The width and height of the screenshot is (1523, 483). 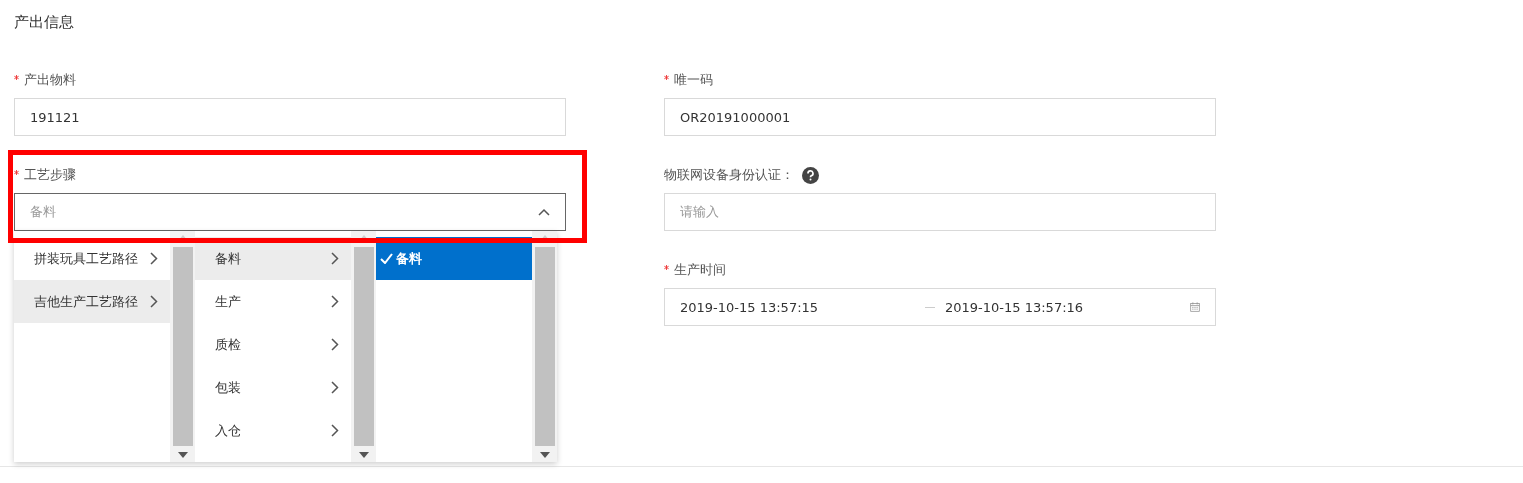 I want to click on text-field: OR20191000001, so click(x=940, y=117).